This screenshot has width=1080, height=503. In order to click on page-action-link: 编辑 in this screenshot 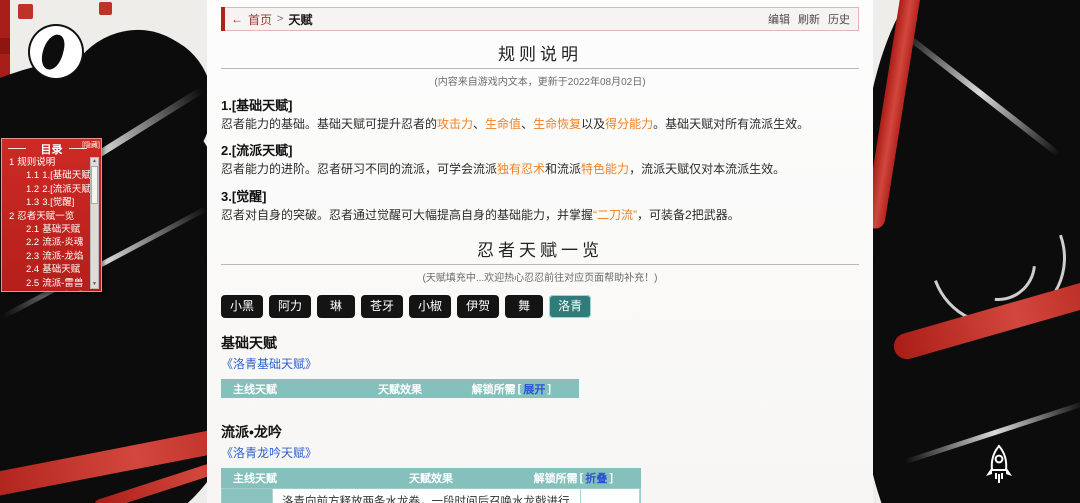, I will do `click(779, 19)`.